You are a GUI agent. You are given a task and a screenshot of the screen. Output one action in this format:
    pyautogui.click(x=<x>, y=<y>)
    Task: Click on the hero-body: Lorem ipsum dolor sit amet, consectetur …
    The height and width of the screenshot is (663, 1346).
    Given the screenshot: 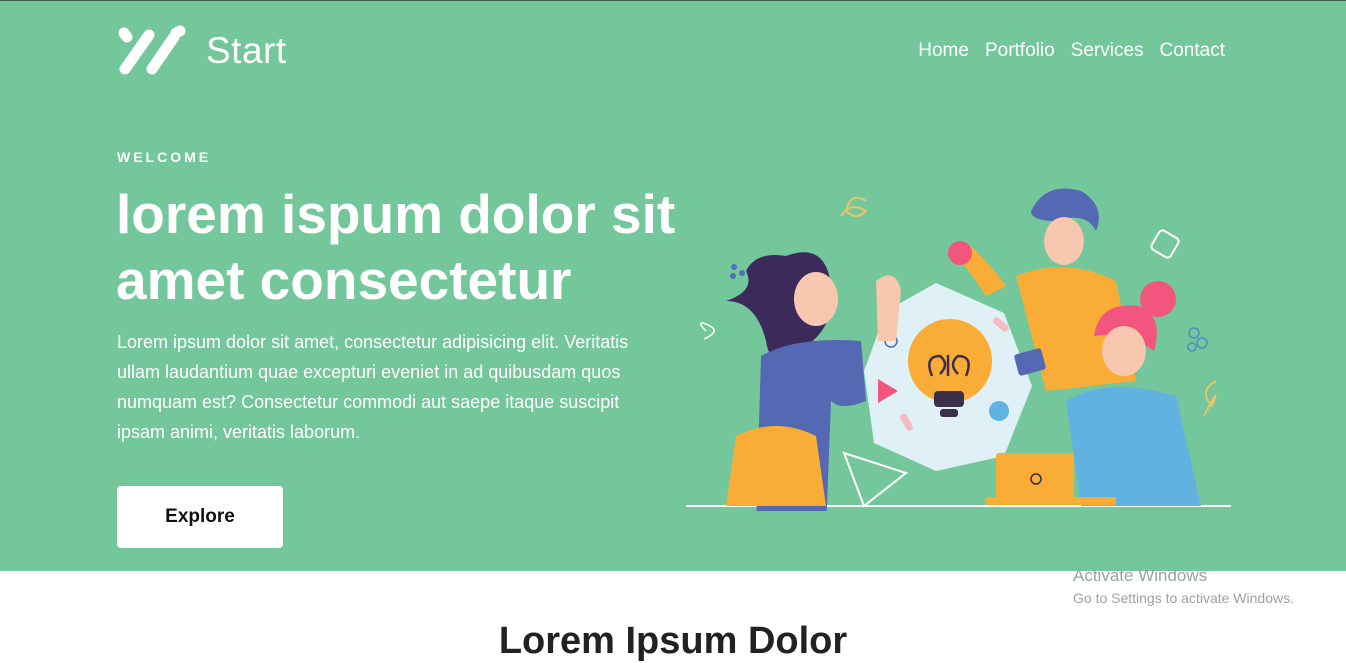 What is the action you would take?
    pyautogui.click(x=373, y=387)
    